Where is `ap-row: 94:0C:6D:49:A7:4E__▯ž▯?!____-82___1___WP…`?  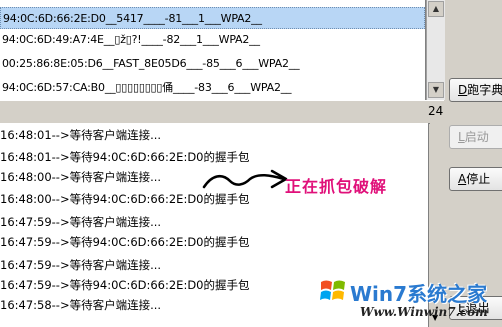 ap-row: 94:0C:6D:49:A7:4E__▯ž▯?!____-82___1___WP… is located at coordinates (212, 40).